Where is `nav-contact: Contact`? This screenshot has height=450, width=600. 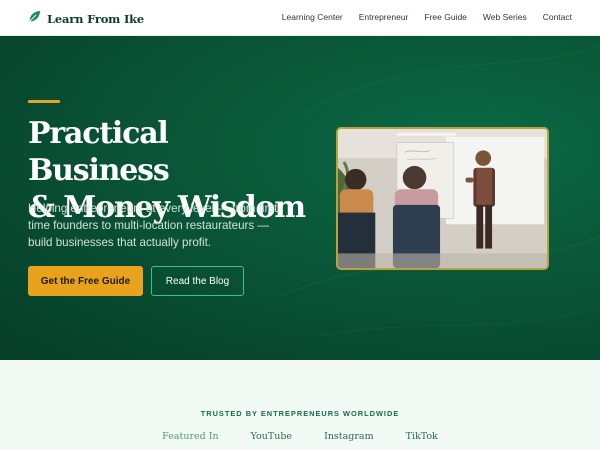 nav-contact: Contact is located at coordinates (557, 17).